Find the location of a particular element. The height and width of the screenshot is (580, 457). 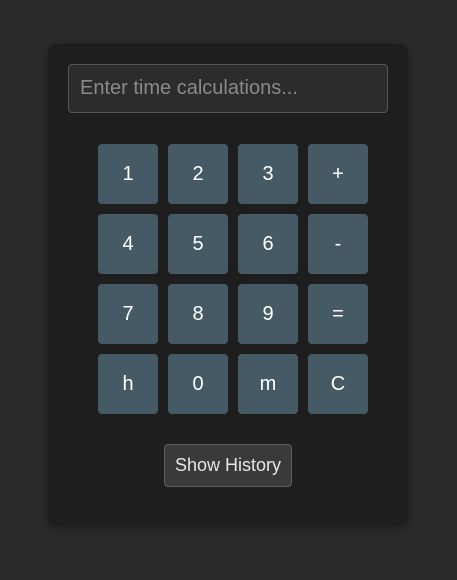

show-history-button: Show History is located at coordinates (228, 465).